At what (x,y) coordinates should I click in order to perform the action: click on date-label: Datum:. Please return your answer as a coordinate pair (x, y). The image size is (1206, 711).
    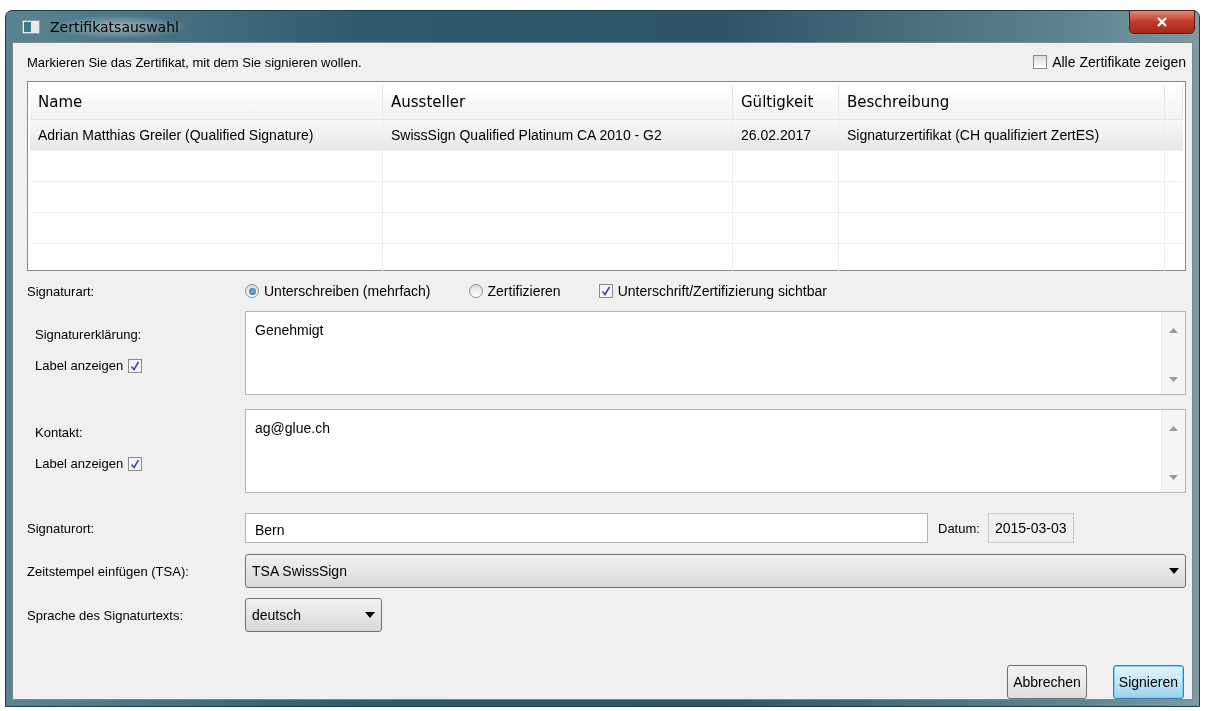
    Looking at the image, I should click on (959, 528).